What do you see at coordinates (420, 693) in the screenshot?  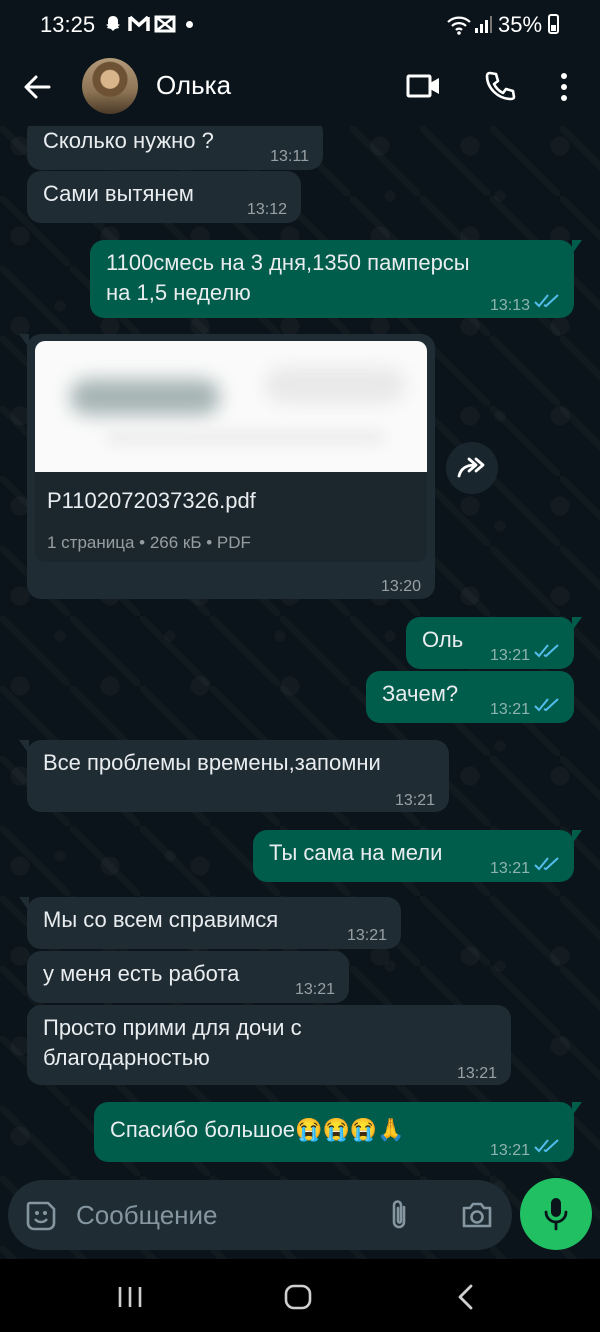 I see `message-text: Зачем?` at bounding box center [420, 693].